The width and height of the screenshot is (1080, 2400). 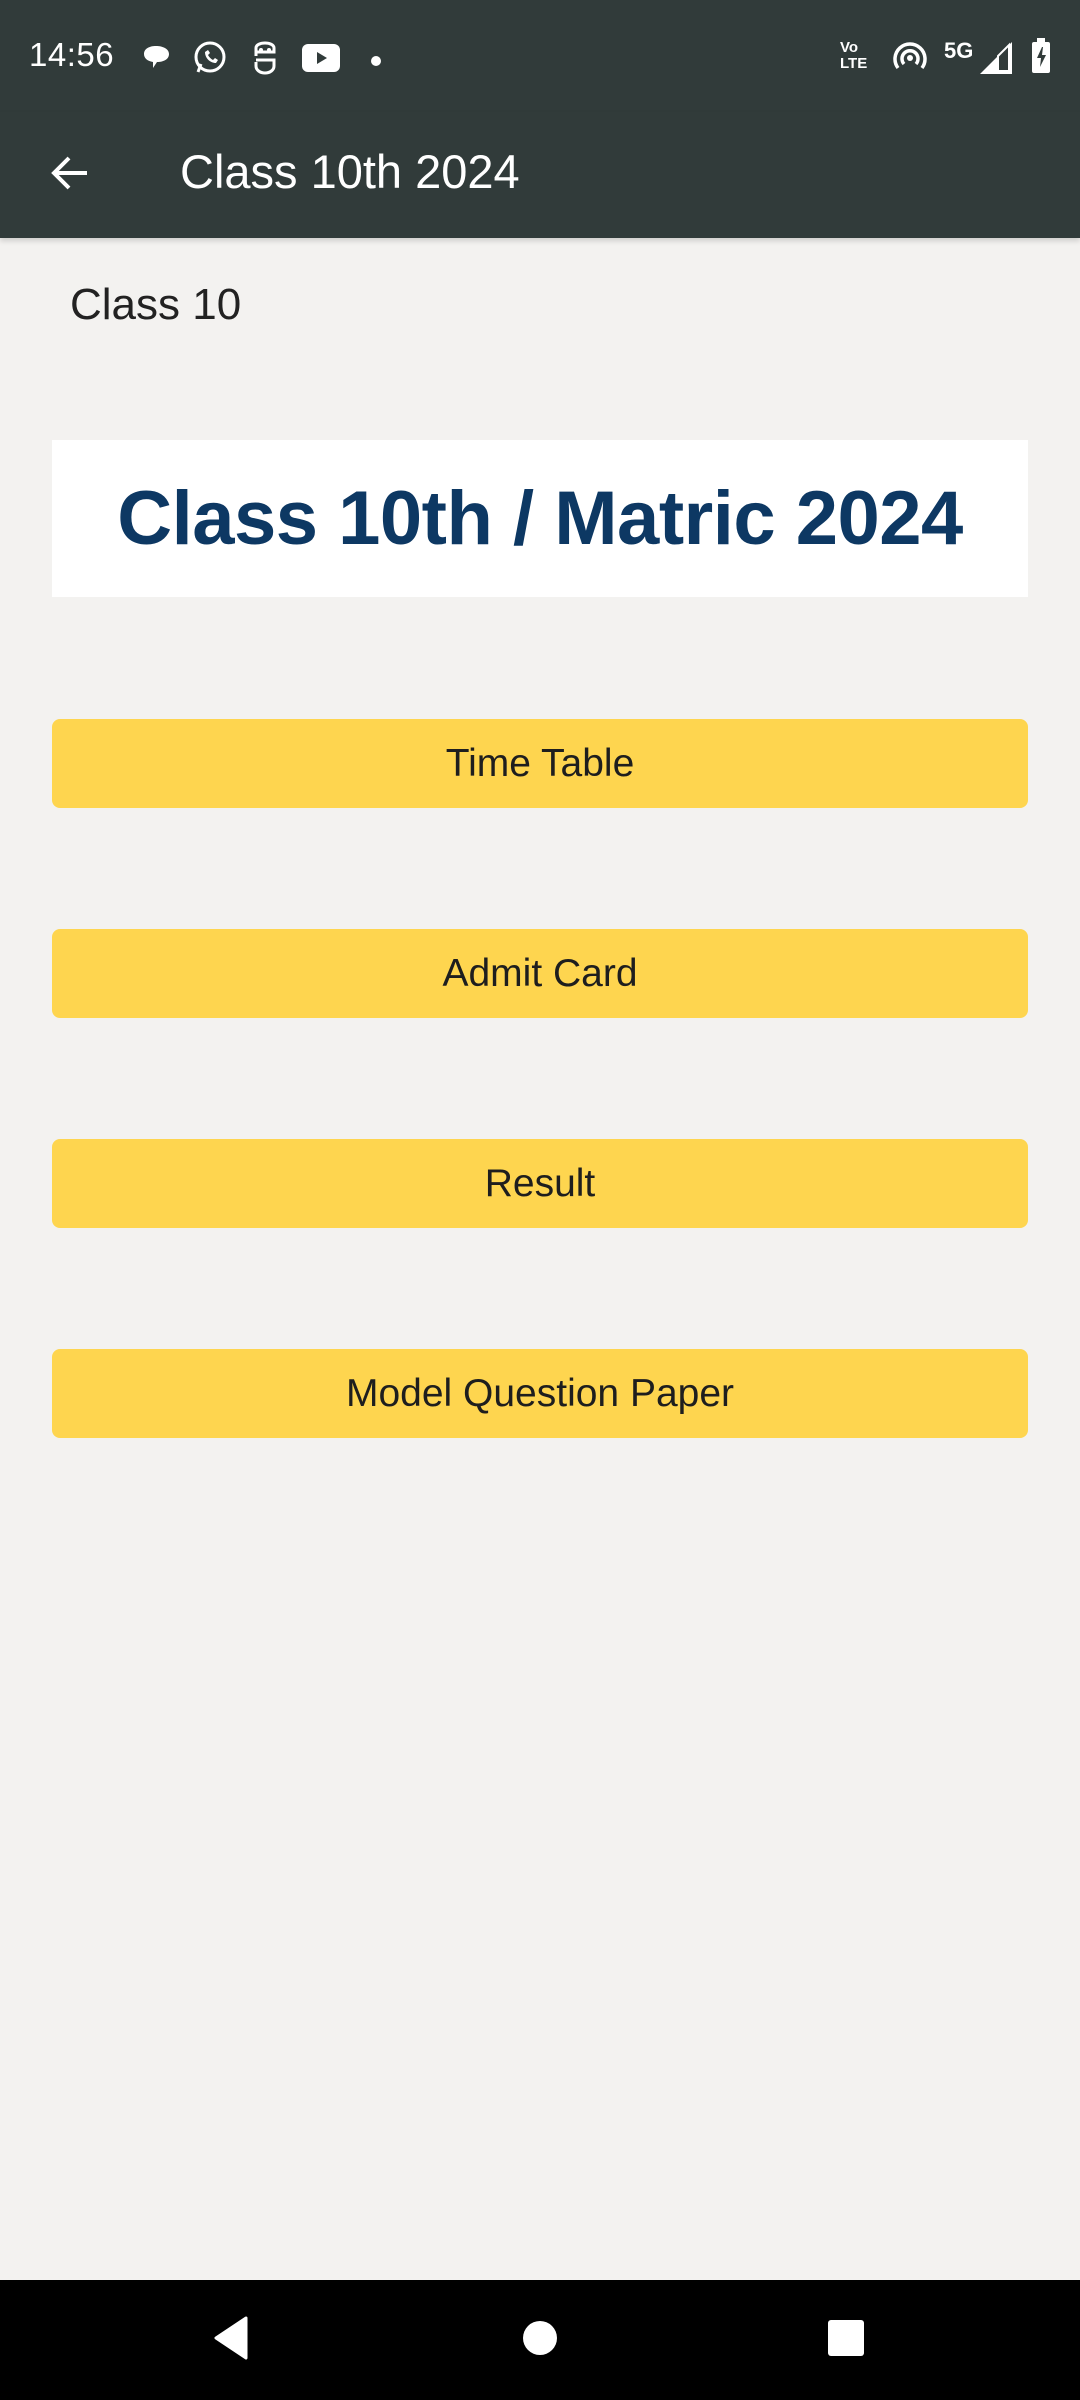 What do you see at coordinates (540, 1393) in the screenshot?
I see `model-question-paper-button: Model Question Paper` at bounding box center [540, 1393].